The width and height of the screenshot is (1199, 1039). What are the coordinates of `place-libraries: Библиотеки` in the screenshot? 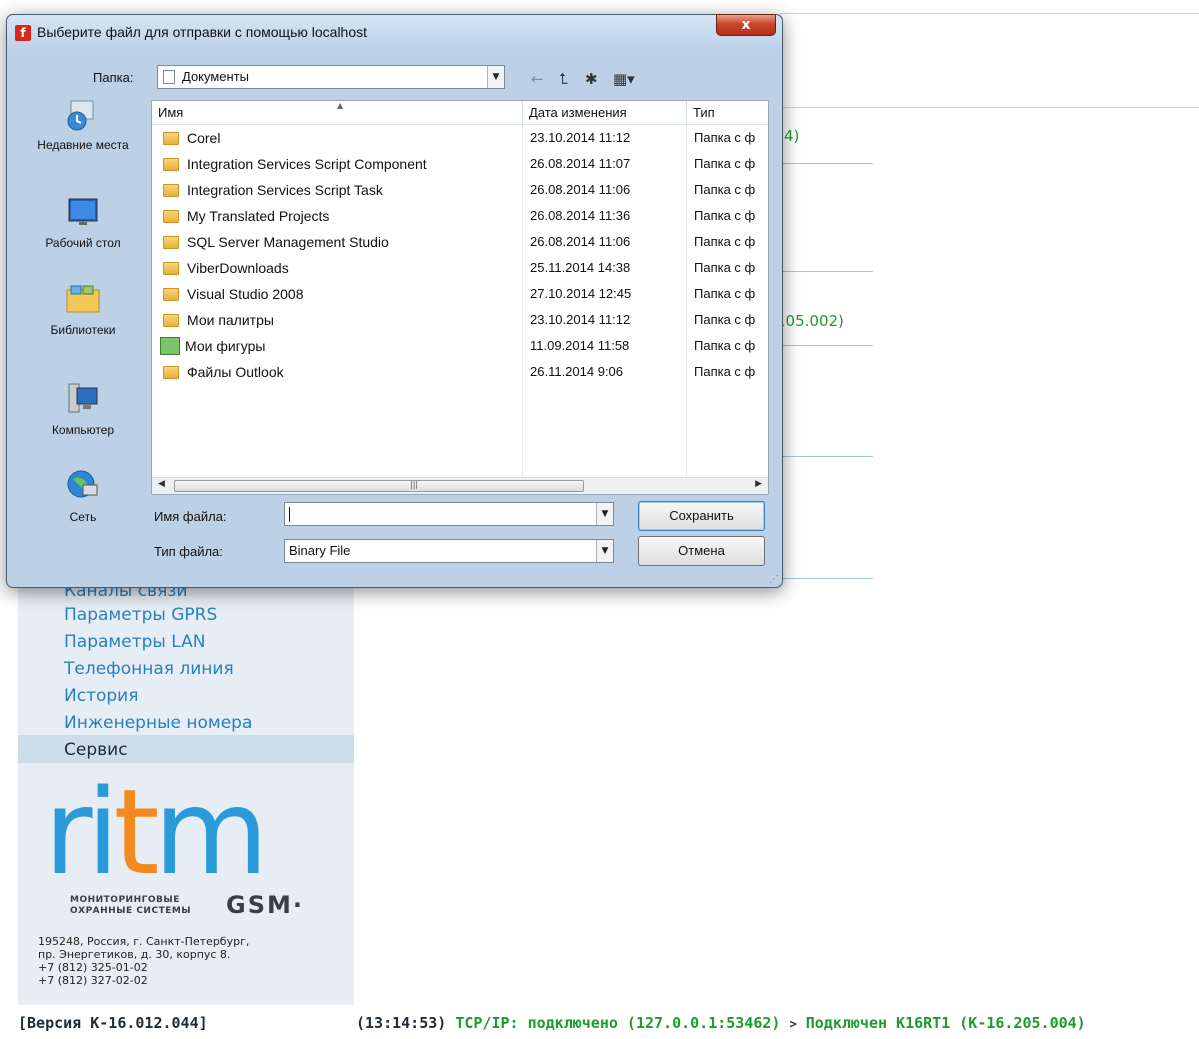 It's located at (83, 309).